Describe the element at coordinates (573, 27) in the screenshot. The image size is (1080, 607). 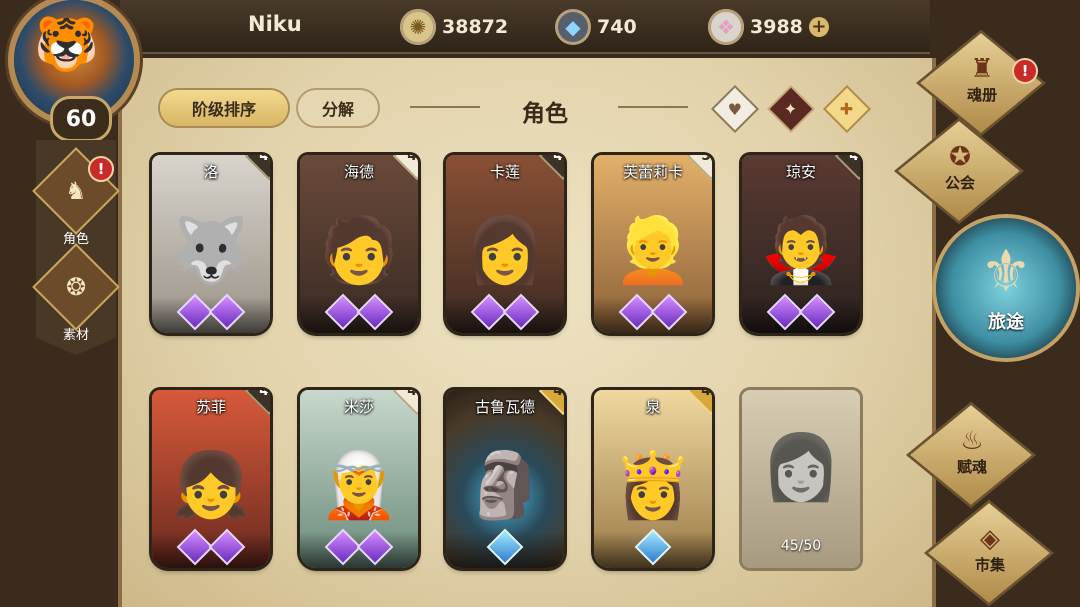
I see `blue-crystal-icon: ◆` at that location.